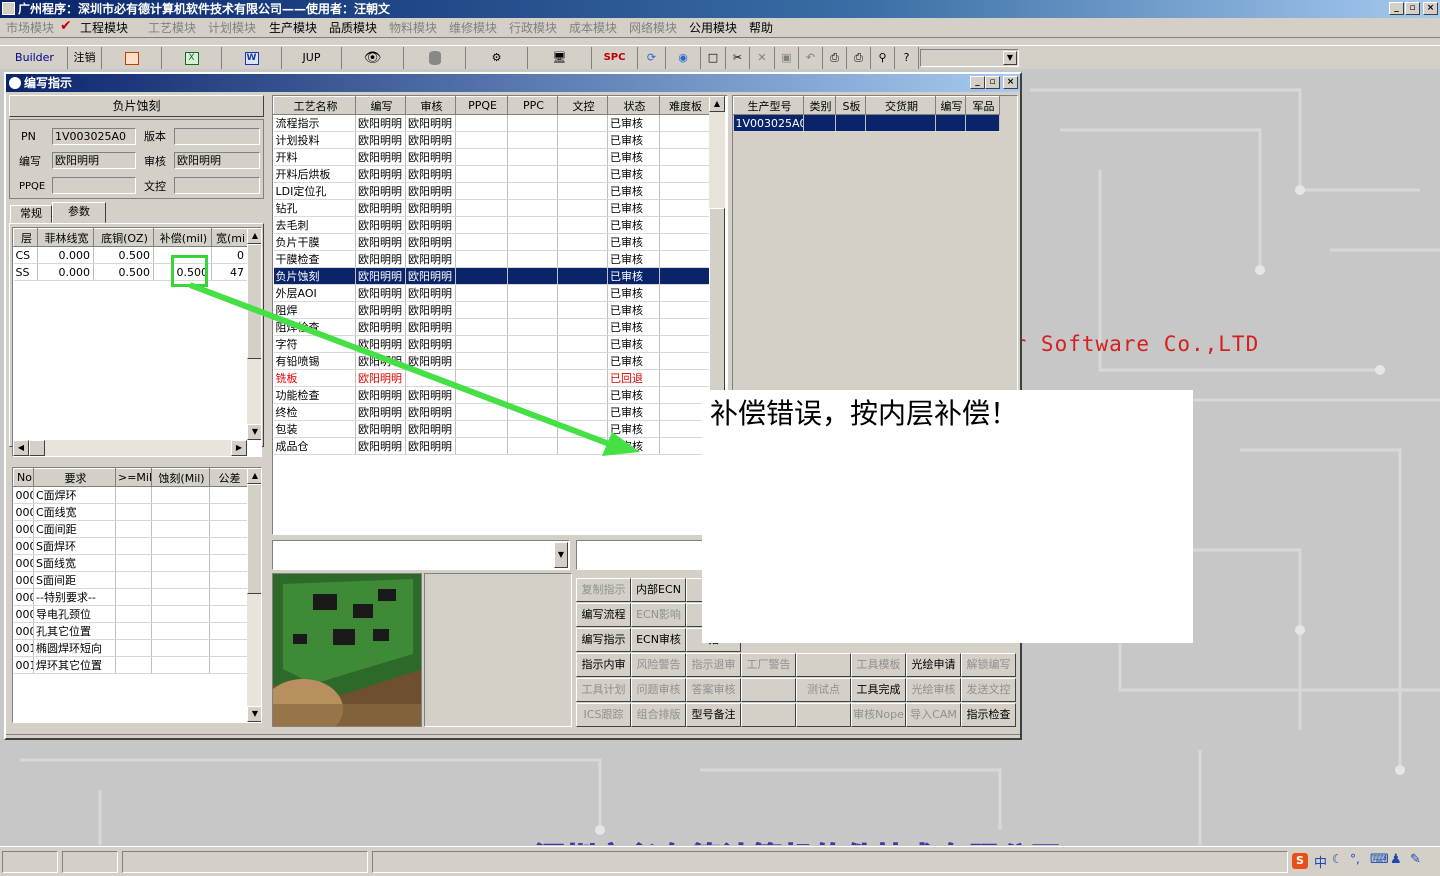  I want to click on cut-icon: ✂, so click(738, 58).